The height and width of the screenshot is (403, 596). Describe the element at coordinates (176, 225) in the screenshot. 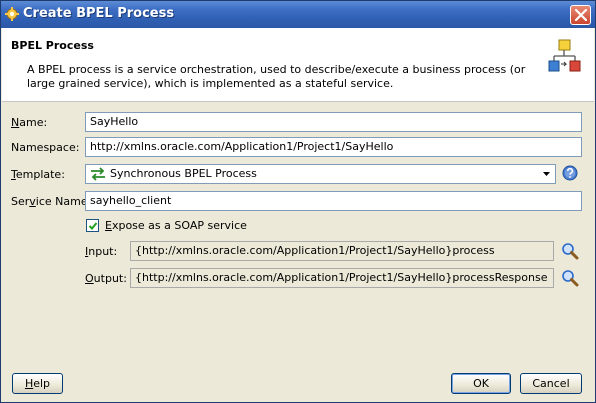

I see `expose-soap-label: Expose as a SOAP service` at that location.